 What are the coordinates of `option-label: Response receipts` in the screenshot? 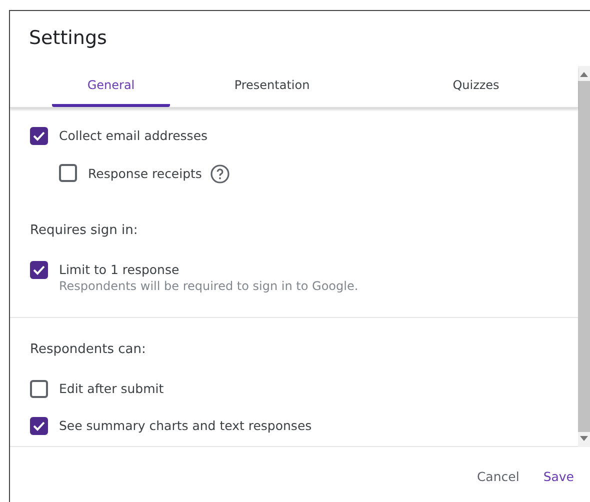 It's located at (145, 174).